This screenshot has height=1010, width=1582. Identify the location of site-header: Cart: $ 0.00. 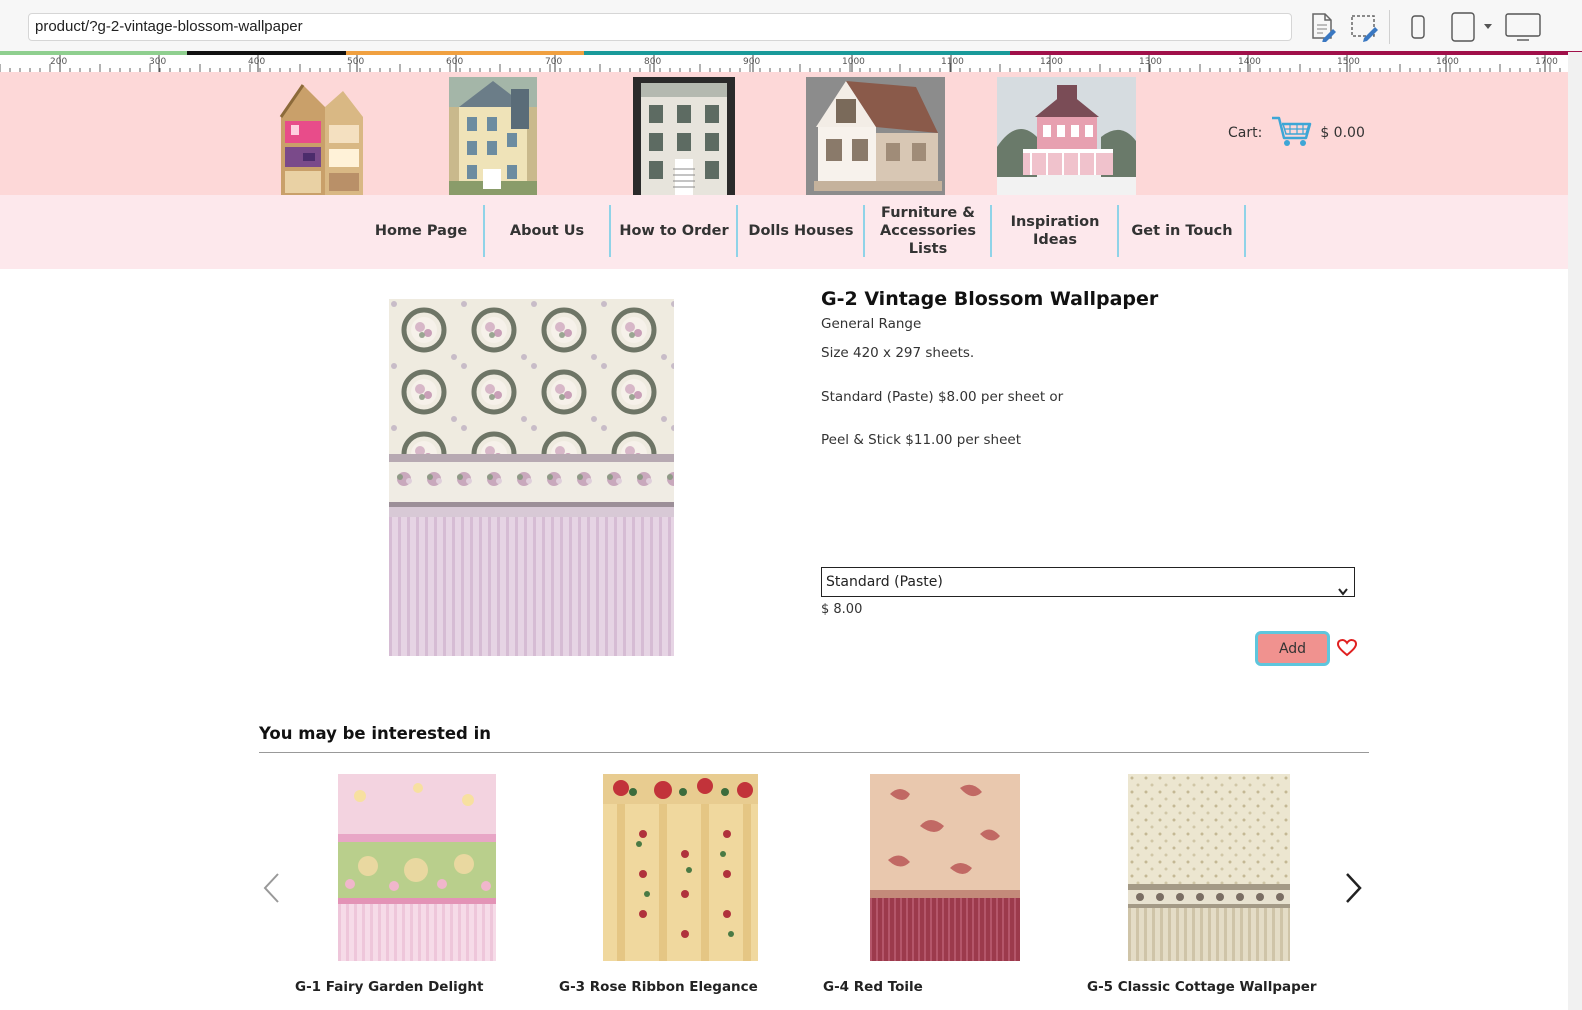
(784, 134).